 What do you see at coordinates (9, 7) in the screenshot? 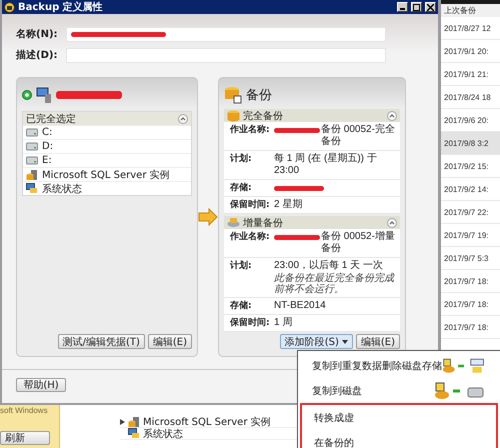
I see `app-icon` at bounding box center [9, 7].